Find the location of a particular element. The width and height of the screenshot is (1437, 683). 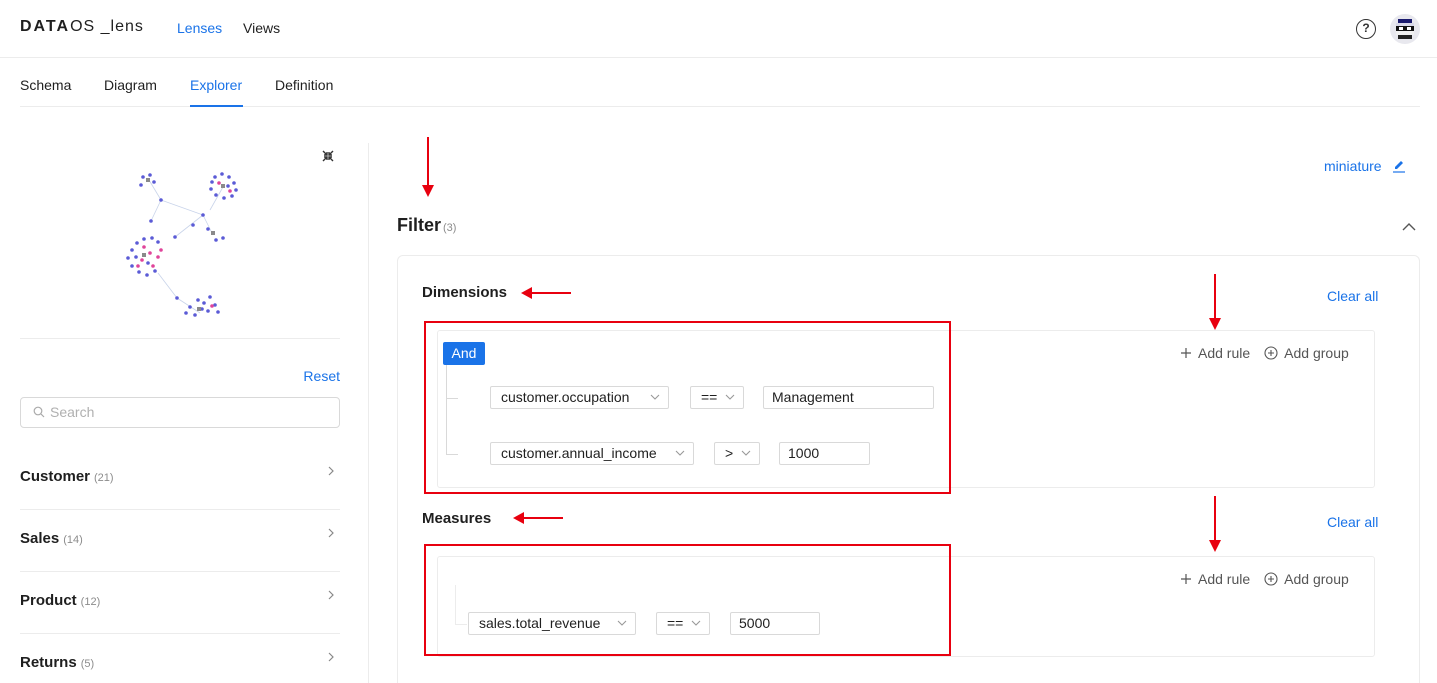

entity-name: Product (12) is located at coordinates (60, 600).